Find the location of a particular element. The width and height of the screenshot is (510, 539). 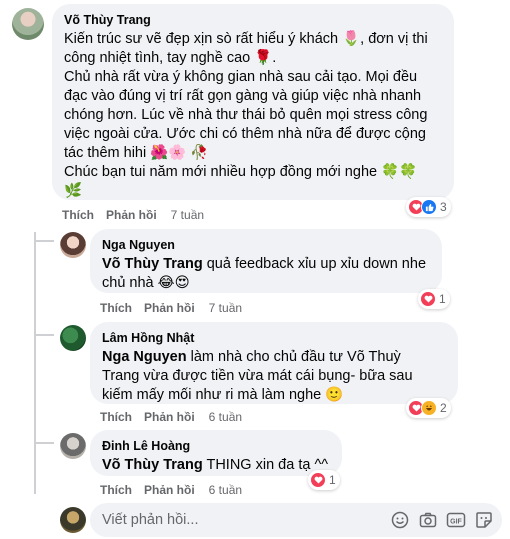

haha-reaction-icon is located at coordinates (429, 408).